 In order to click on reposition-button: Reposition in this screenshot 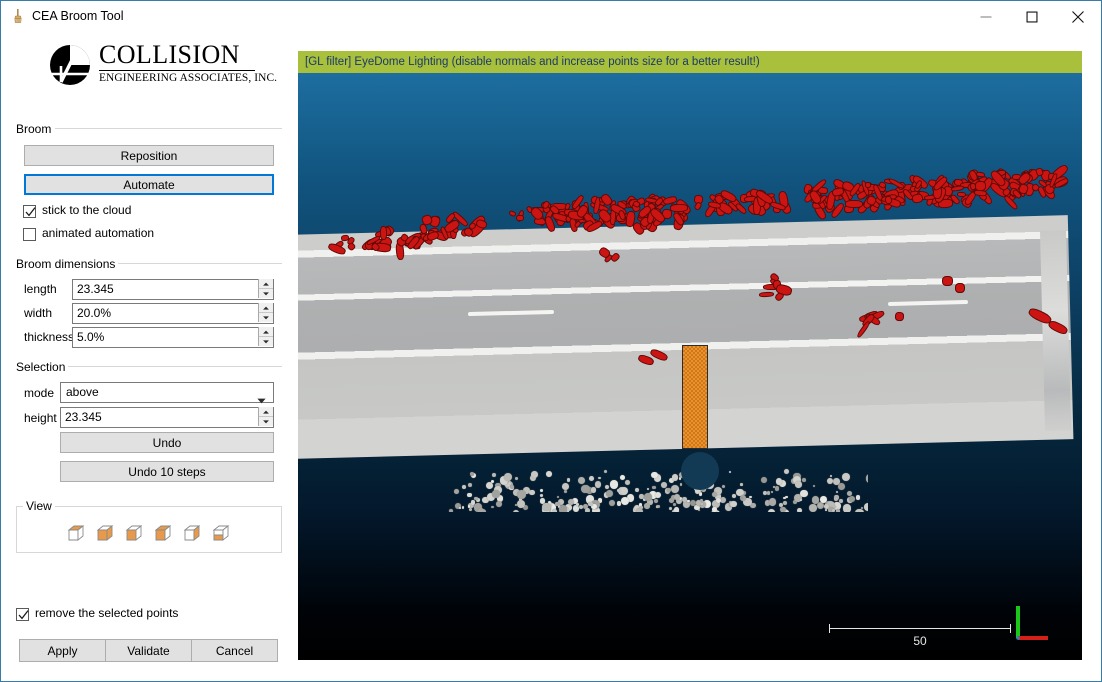, I will do `click(149, 155)`.